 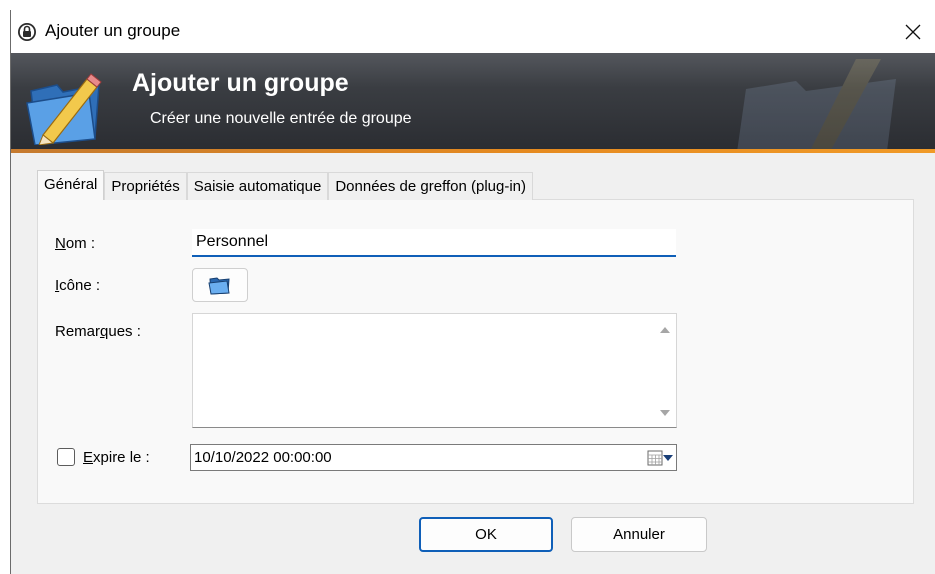 I want to click on calendar-dropdown-button, so click(x=660, y=457).